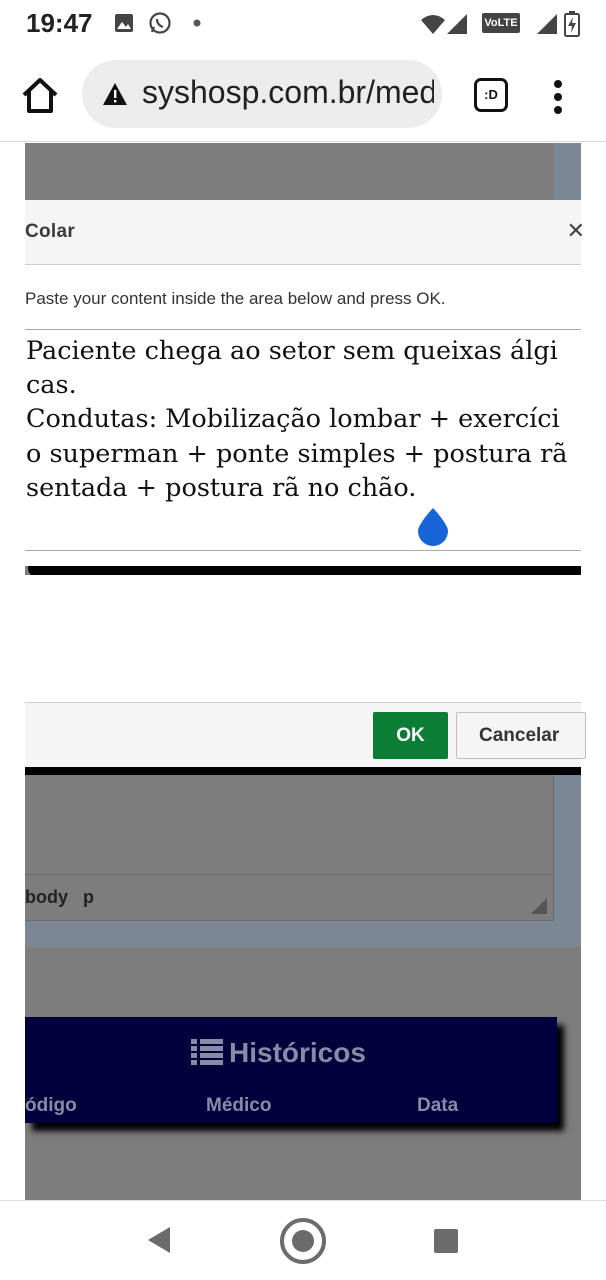 Image resolution: width=606 pixels, height=1280 pixels. I want to click on status-time: 19:47, so click(59, 23).